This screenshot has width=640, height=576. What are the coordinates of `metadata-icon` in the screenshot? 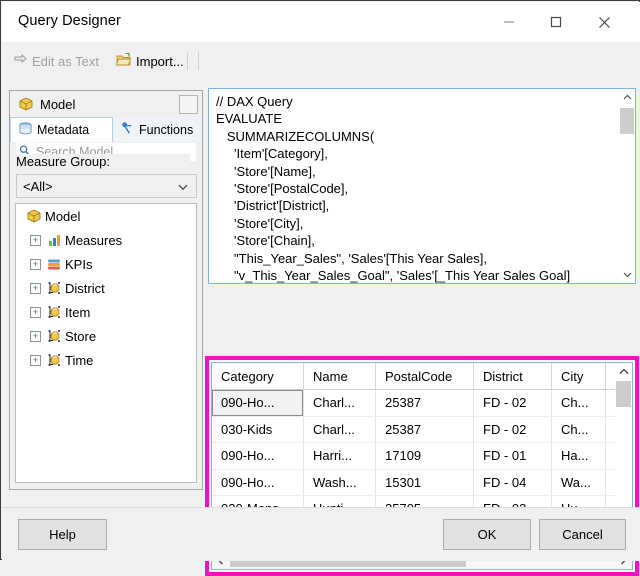 It's located at (25, 130).